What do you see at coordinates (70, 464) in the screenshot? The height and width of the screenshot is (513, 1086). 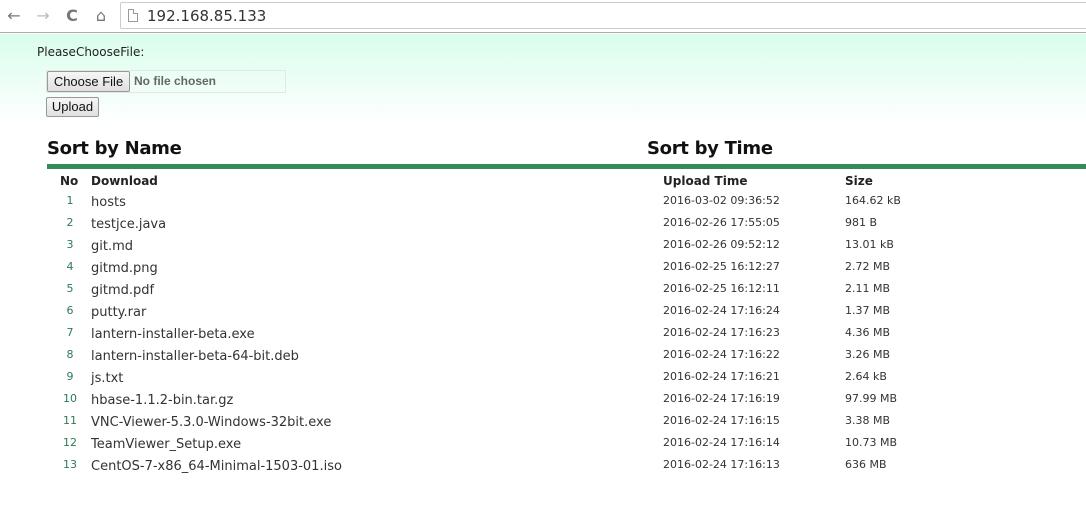 I see `row-number: 13` at bounding box center [70, 464].